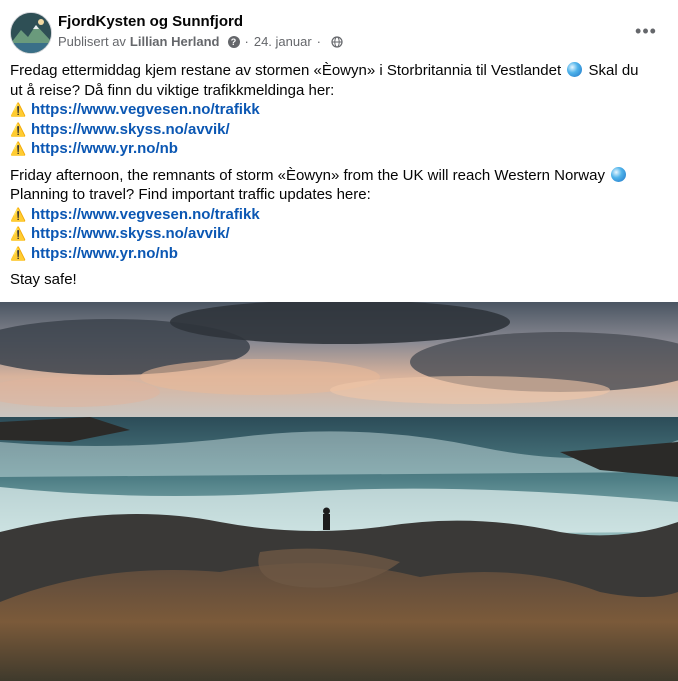 This screenshot has height=681, width=678. What do you see at coordinates (283, 41) in the screenshot?
I see `post-date-link: 24. januar` at bounding box center [283, 41].